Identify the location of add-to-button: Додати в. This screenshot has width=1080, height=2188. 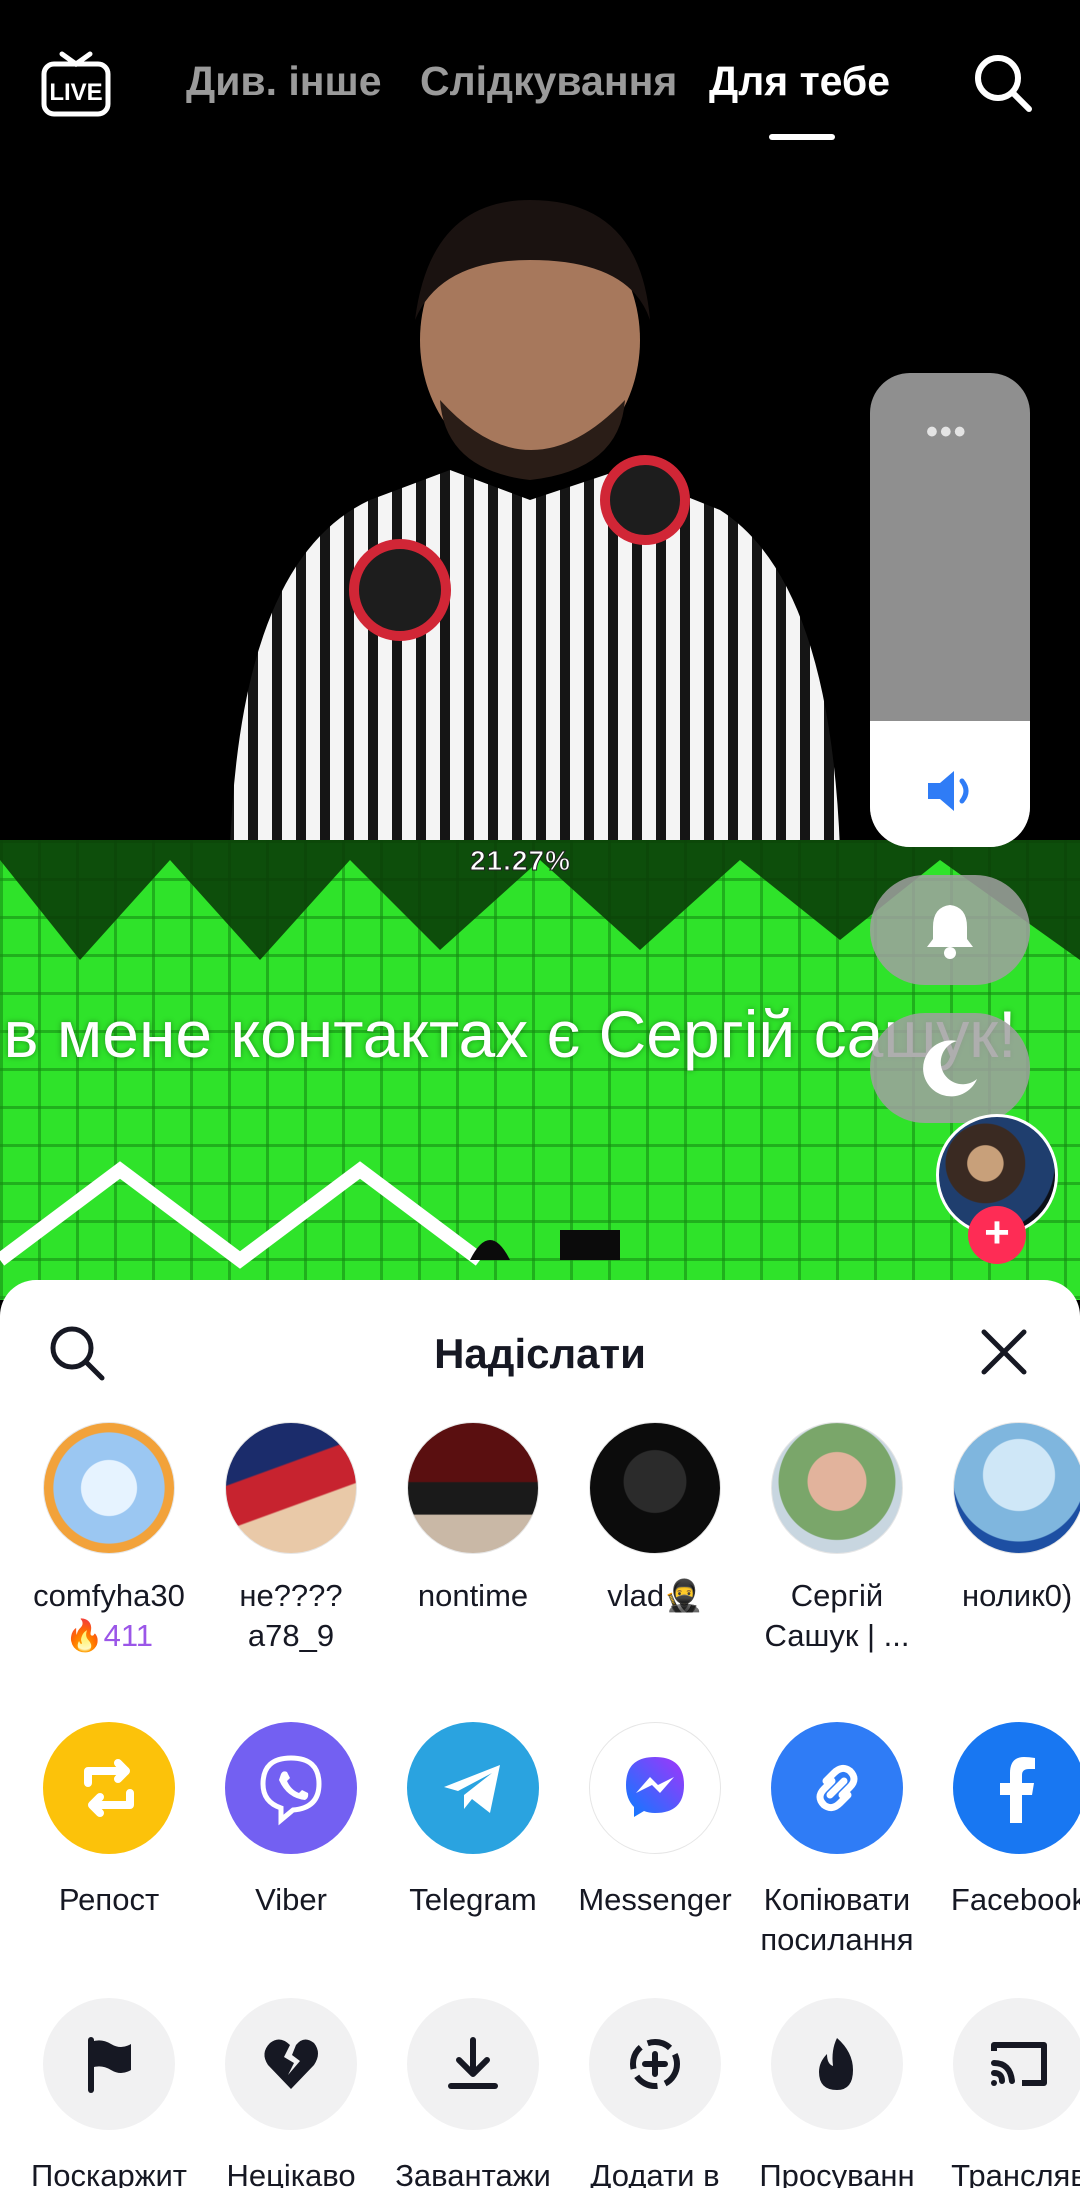
(655, 2093).